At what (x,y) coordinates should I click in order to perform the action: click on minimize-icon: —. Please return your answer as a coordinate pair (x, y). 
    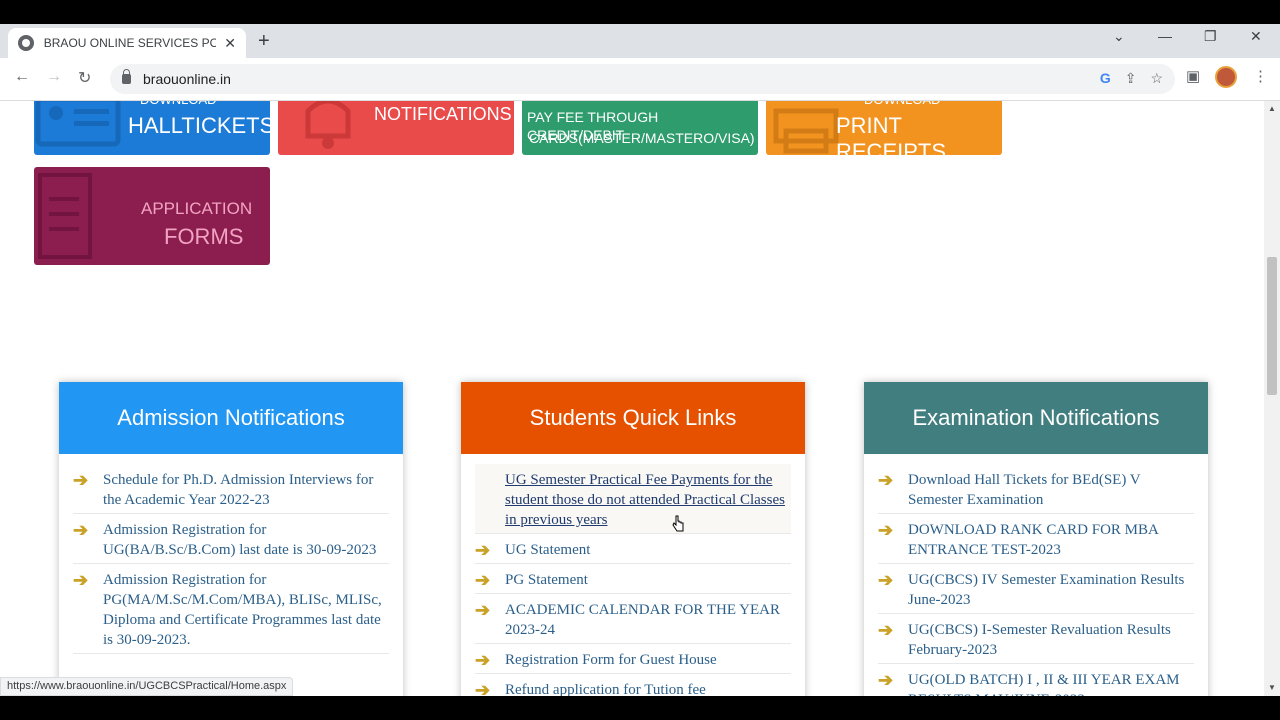
    Looking at the image, I should click on (1165, 36).